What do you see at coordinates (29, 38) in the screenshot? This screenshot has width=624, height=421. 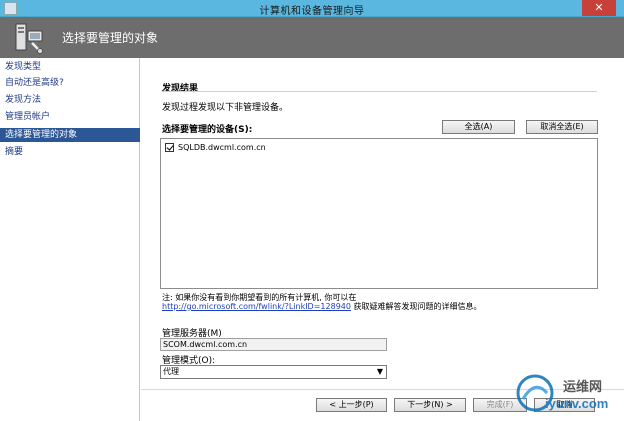 I see `wizard-computer-icon` at bounding box center [29, 38].